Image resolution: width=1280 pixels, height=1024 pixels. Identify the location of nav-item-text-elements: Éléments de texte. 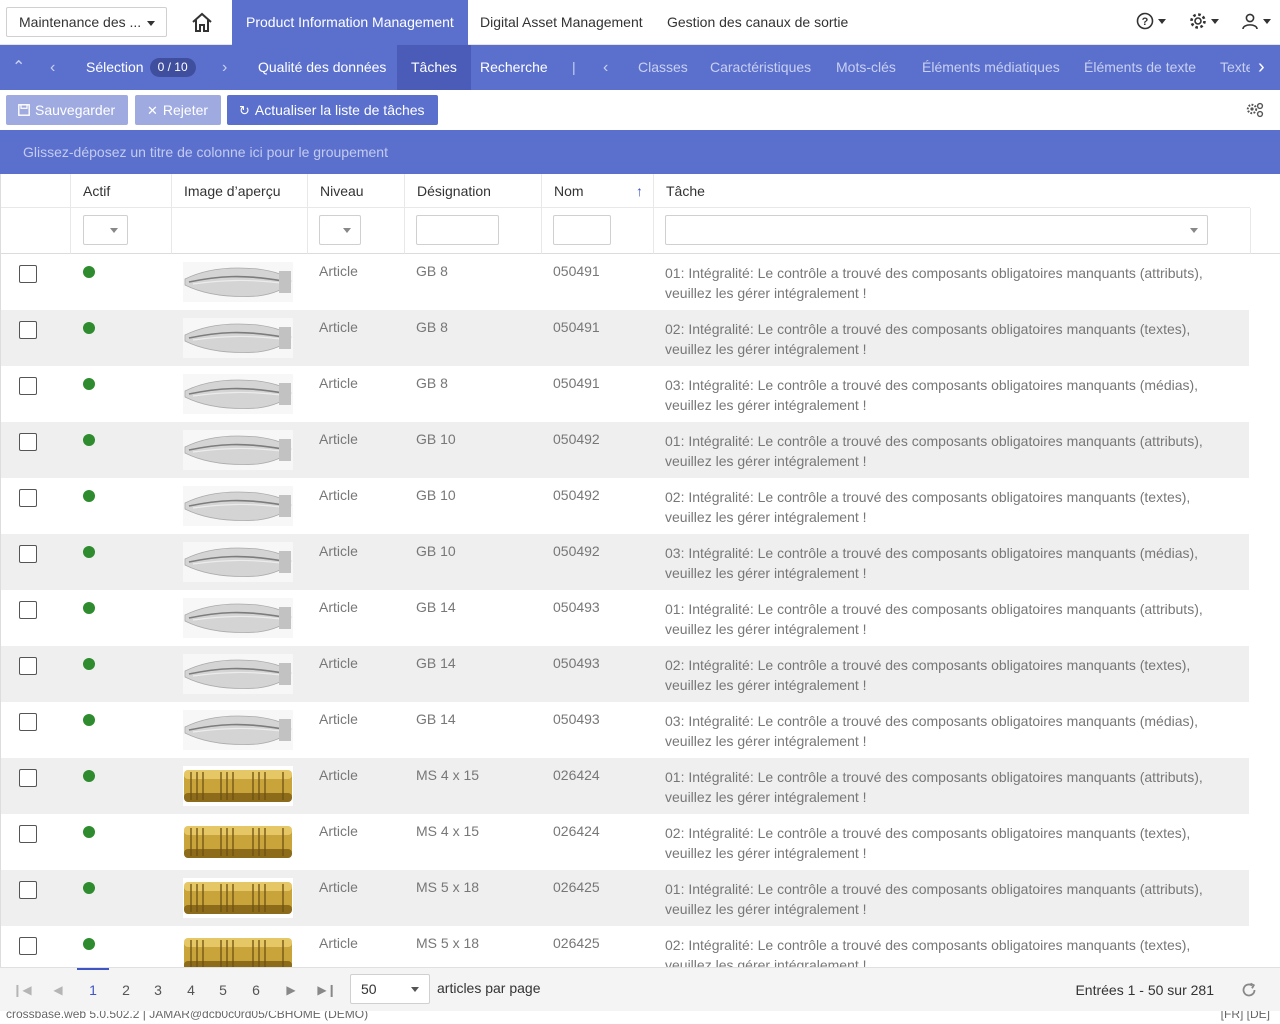
(1140, 67).